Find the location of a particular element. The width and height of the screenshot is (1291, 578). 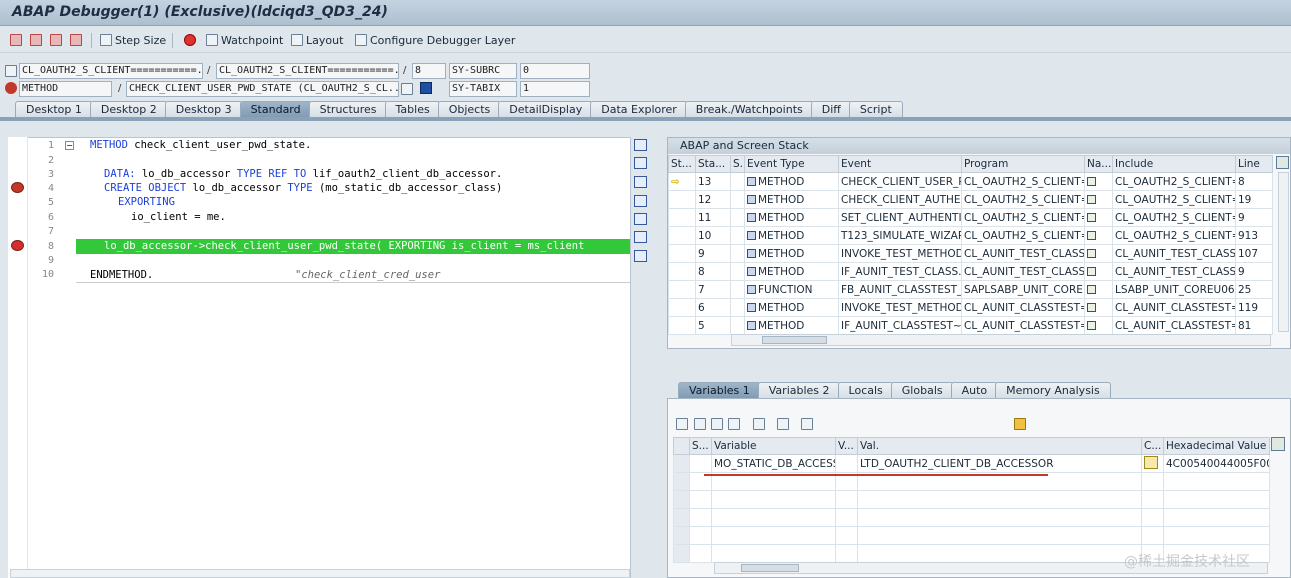

var-tab-variables-2: Variables 2 is located at coordinates (799, 390).